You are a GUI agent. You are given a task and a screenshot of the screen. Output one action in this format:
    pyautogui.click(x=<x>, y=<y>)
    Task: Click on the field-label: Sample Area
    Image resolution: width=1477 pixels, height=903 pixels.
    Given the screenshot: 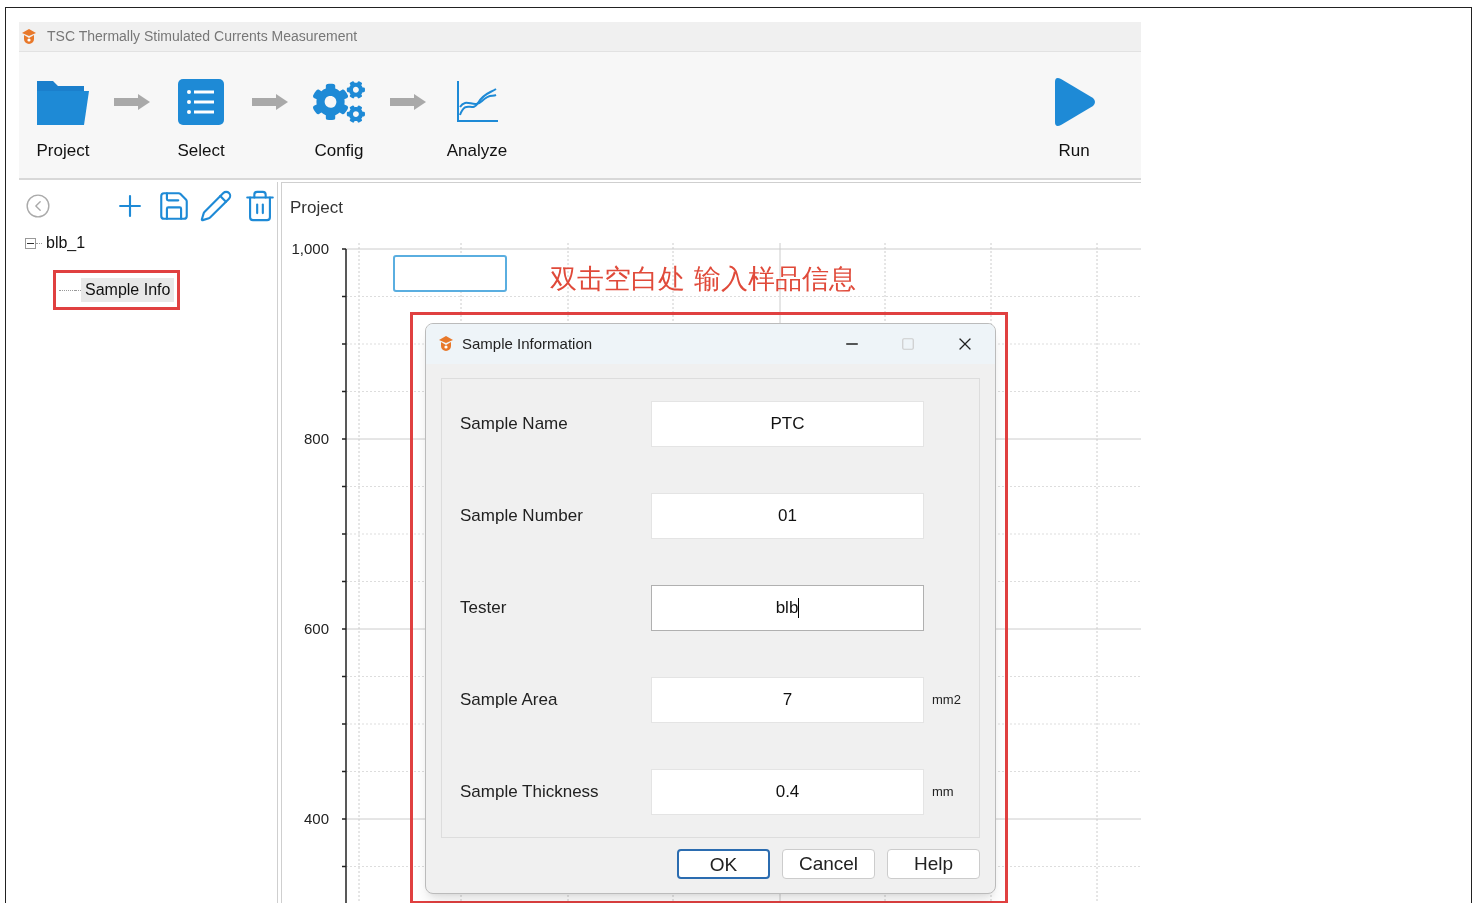 What is the action you would take?
    pyautogui.click(x=509, y=700)
    